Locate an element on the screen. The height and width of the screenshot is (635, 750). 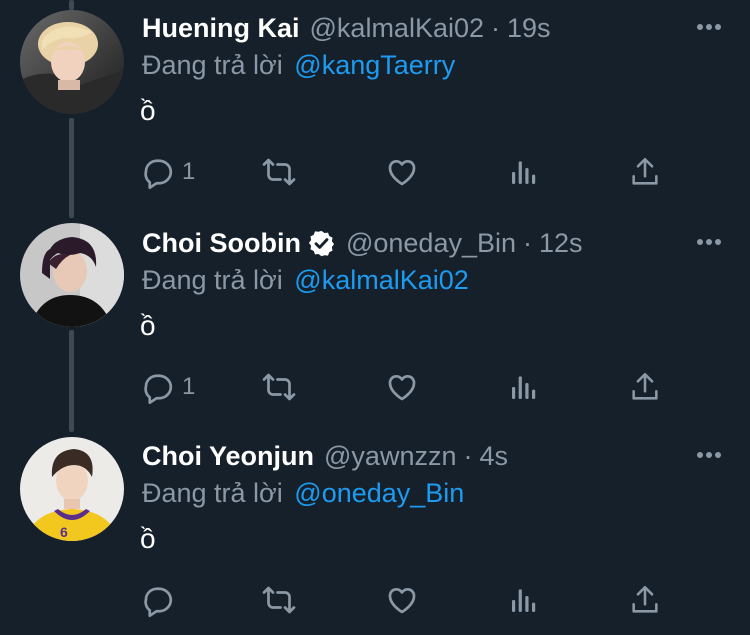
author-name: Choi Yeonjun is located at coordinates (228, 456).